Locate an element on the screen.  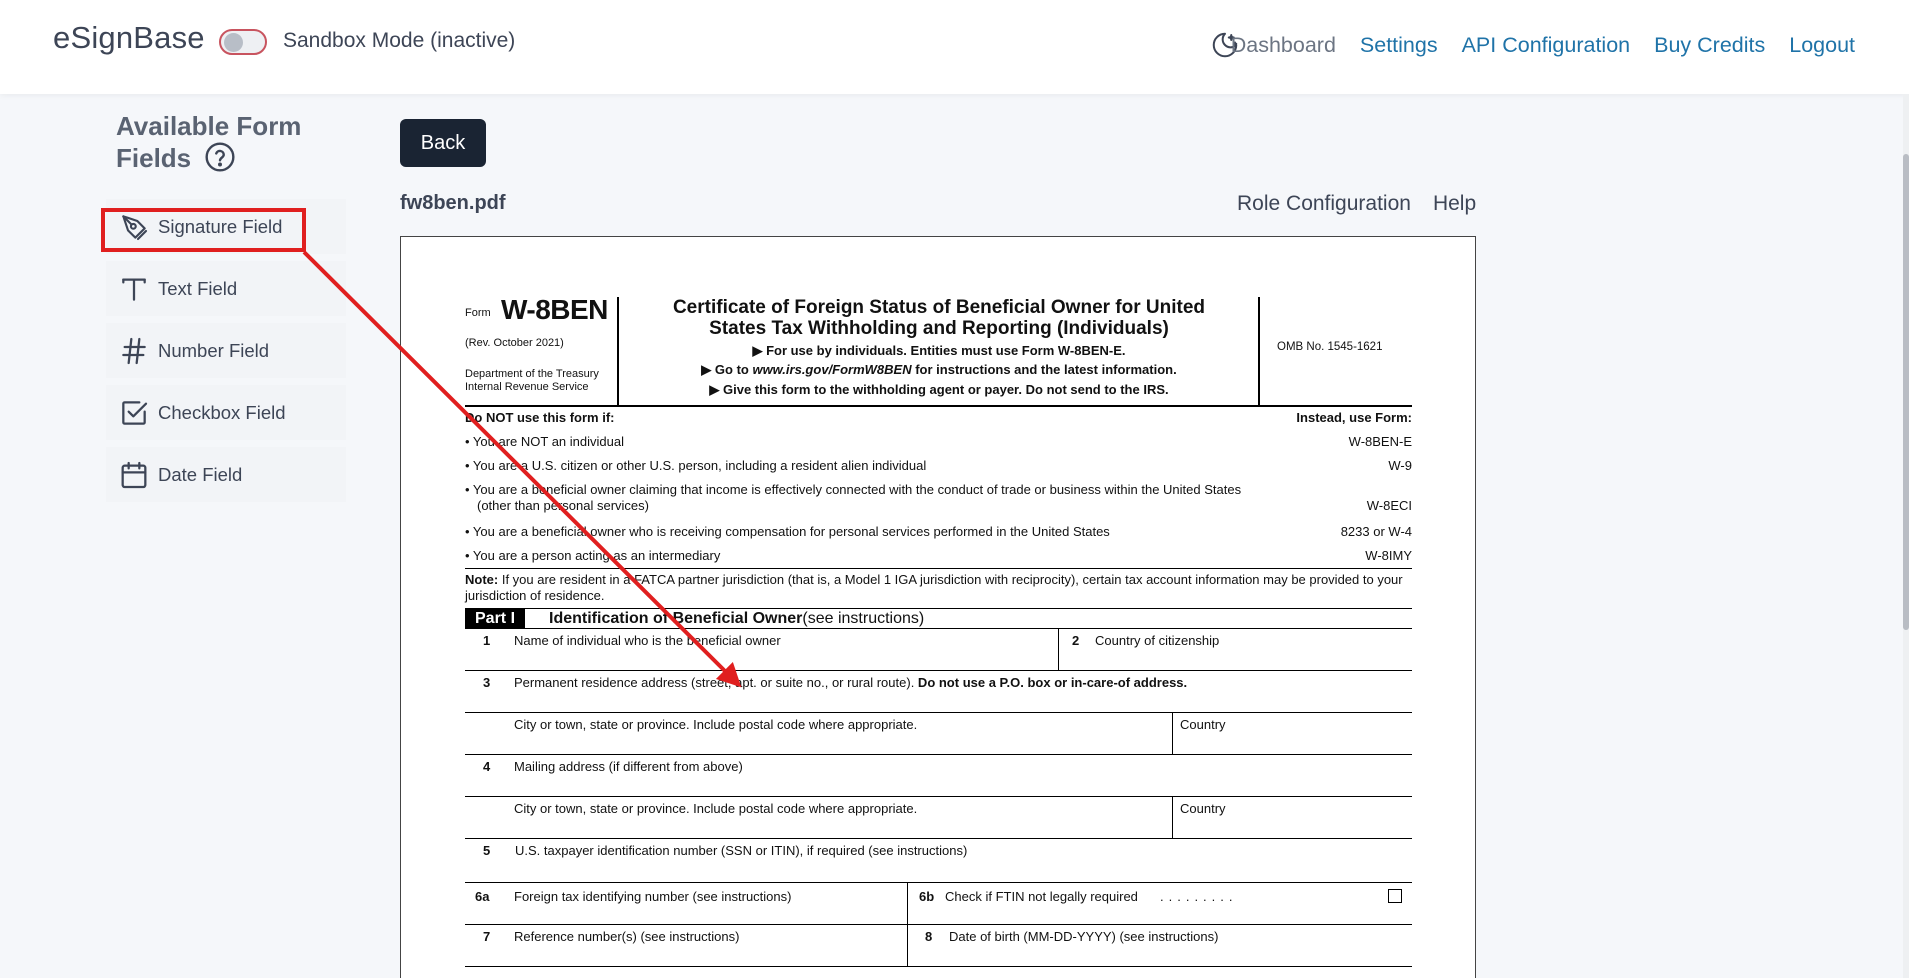
sandbox-toggle is located at coordinates (243, 42).